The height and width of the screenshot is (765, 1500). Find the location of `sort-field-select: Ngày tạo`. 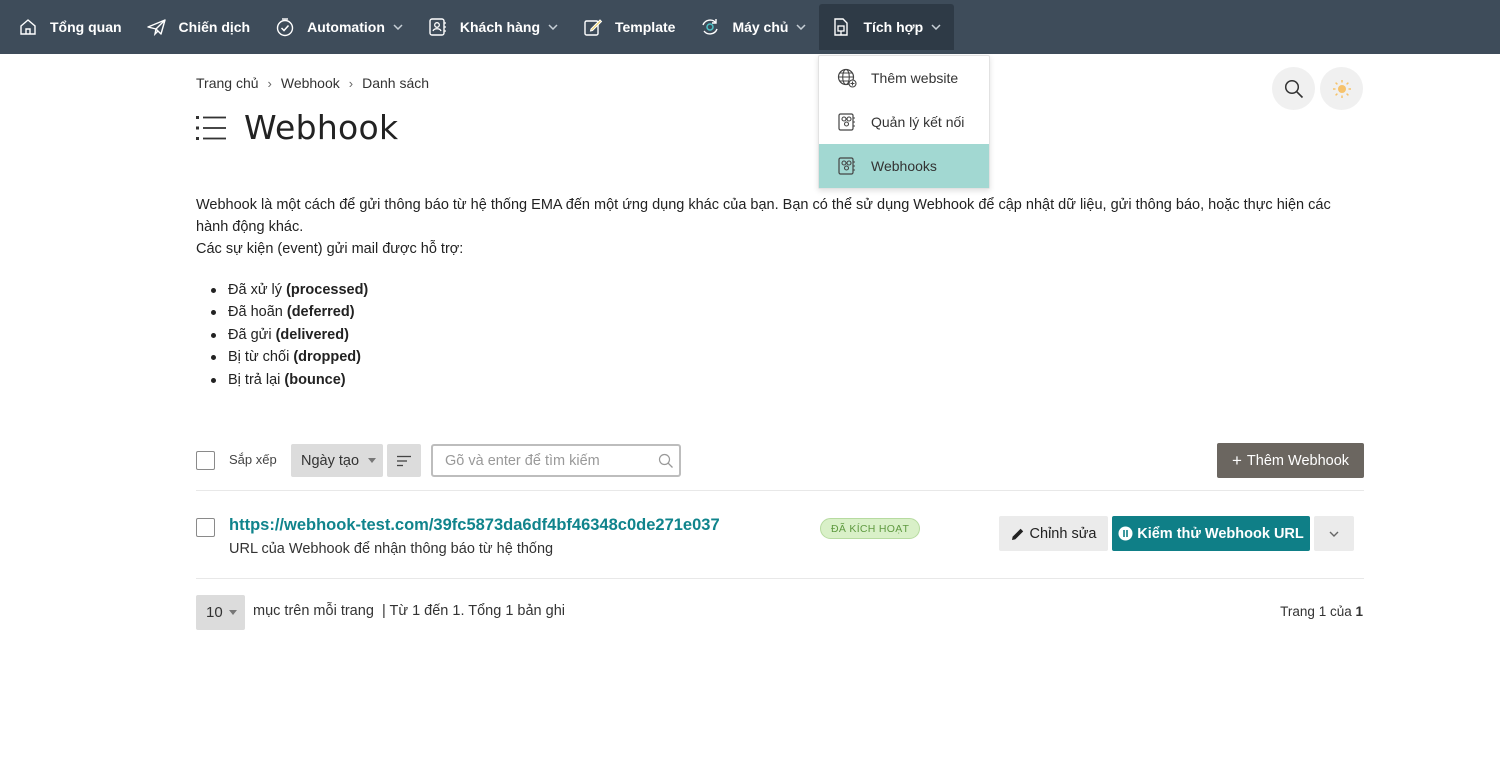

sort-field-select: Ngày tạo is located at coordinates (337, 460).